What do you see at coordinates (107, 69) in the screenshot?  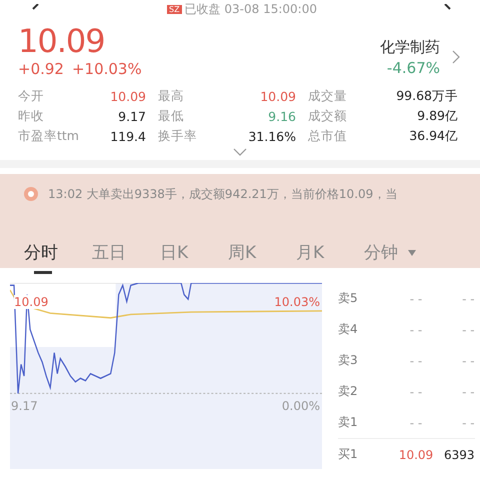 I see `percent-change: +10.03%` at bounding box center [107, 69].